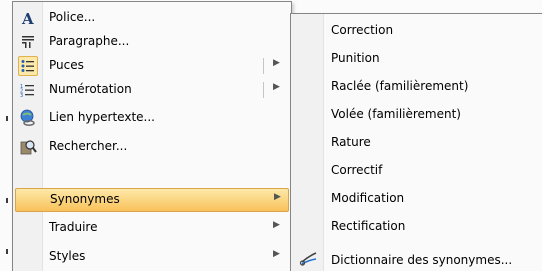 This screenshot has width=542, height=271. I want to click on menu-item-label: Traduire, so click(73, 227).